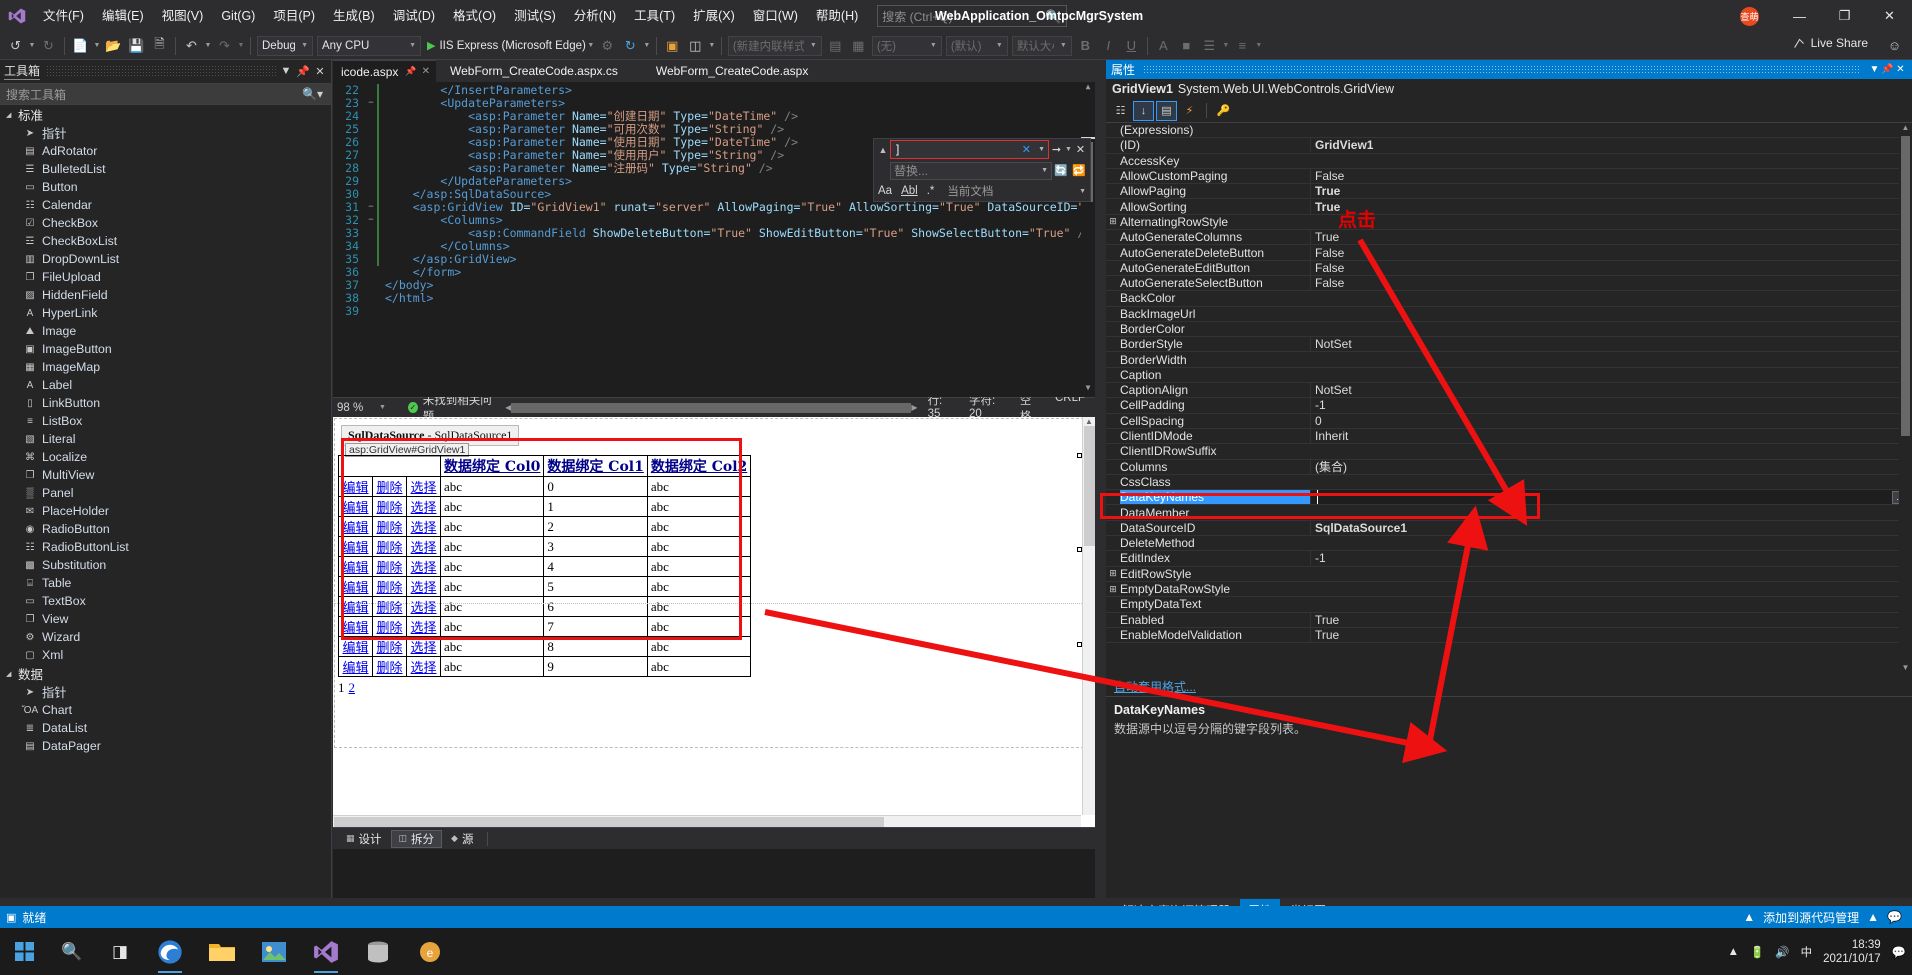 The image size is (1912, 975). What do you see at coordinates (165, 313) in the screenshot?
I see `toolbox-item-hyperlink: A HyperLink` at bounding box center [165, 313].